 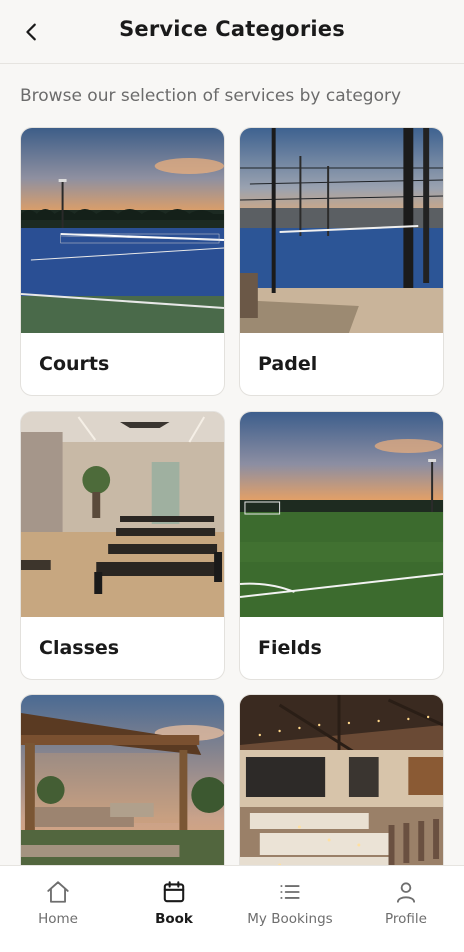 What do you see at coordinates (79, 648) in the screenshot?
I see `category-label: Classes` at bounding box center [79, 648].